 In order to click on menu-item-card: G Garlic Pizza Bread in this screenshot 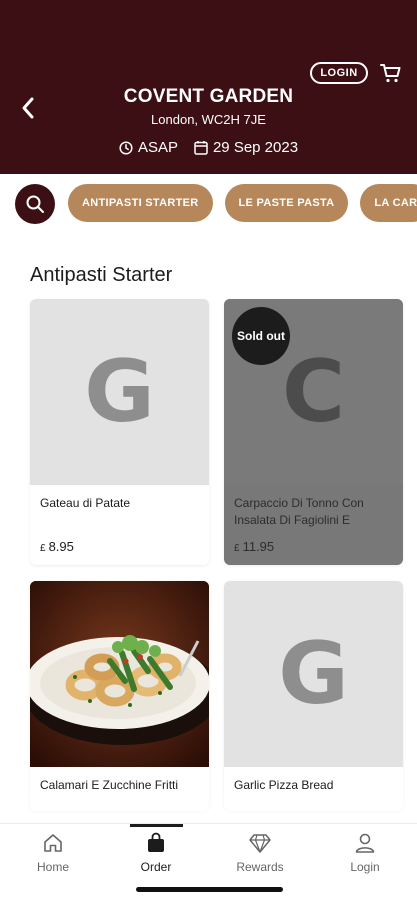, I will do `click(313, 696)`.